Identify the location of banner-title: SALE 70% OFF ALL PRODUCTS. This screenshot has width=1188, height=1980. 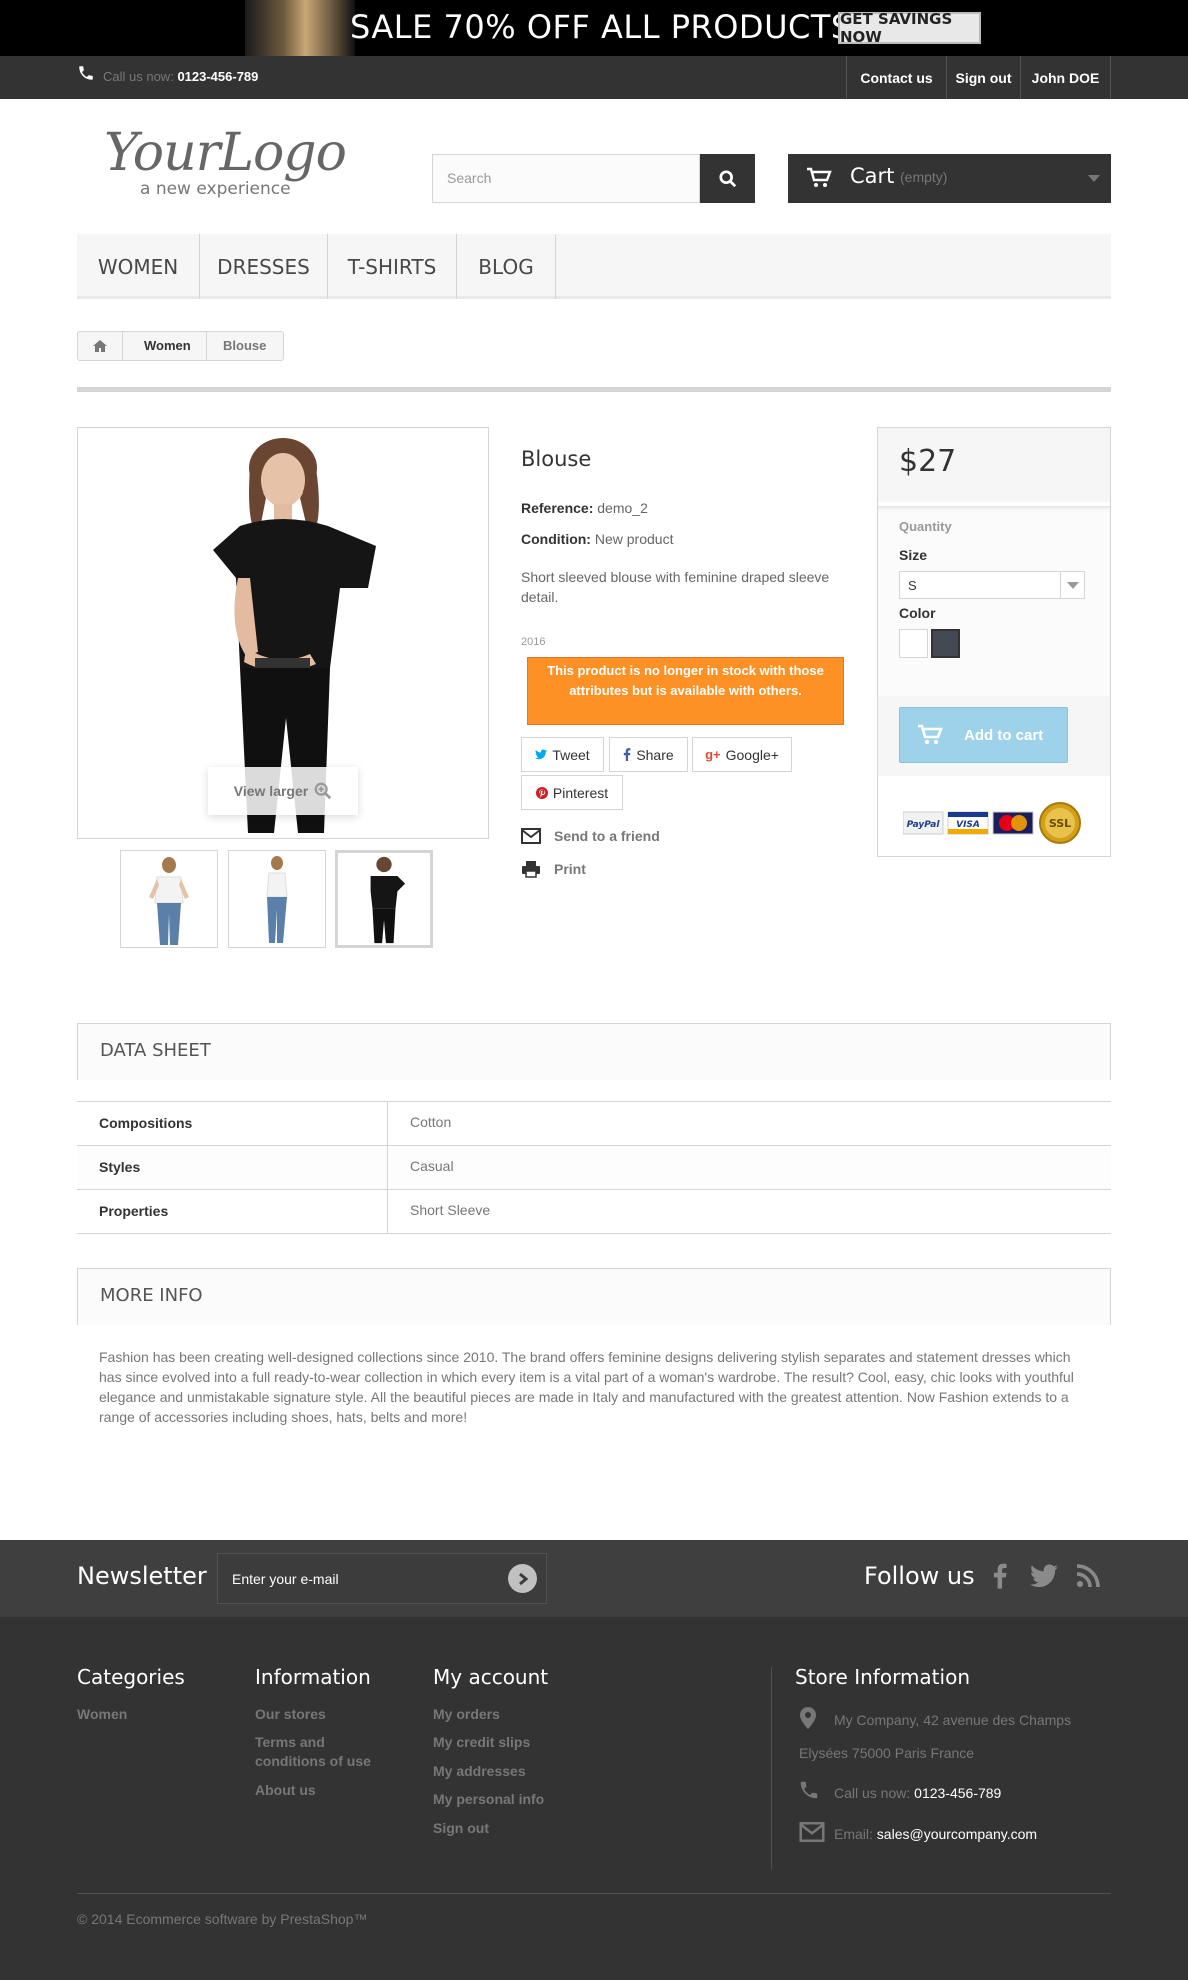
(601, 27).